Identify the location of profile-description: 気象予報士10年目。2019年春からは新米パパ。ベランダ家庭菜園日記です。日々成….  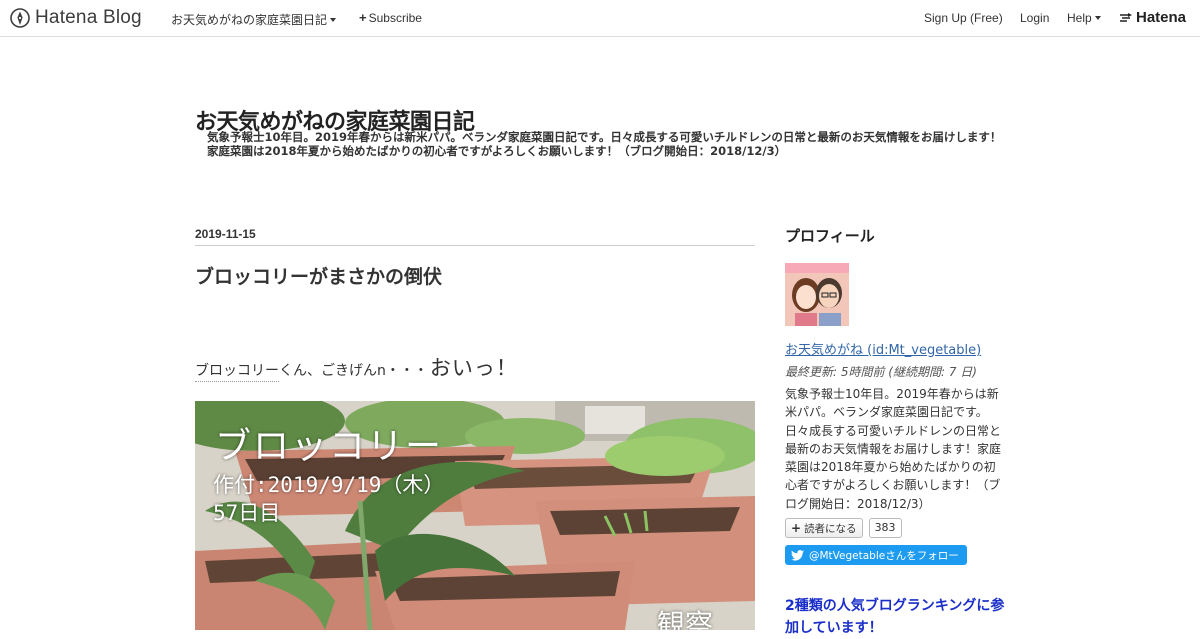
(893, 449).